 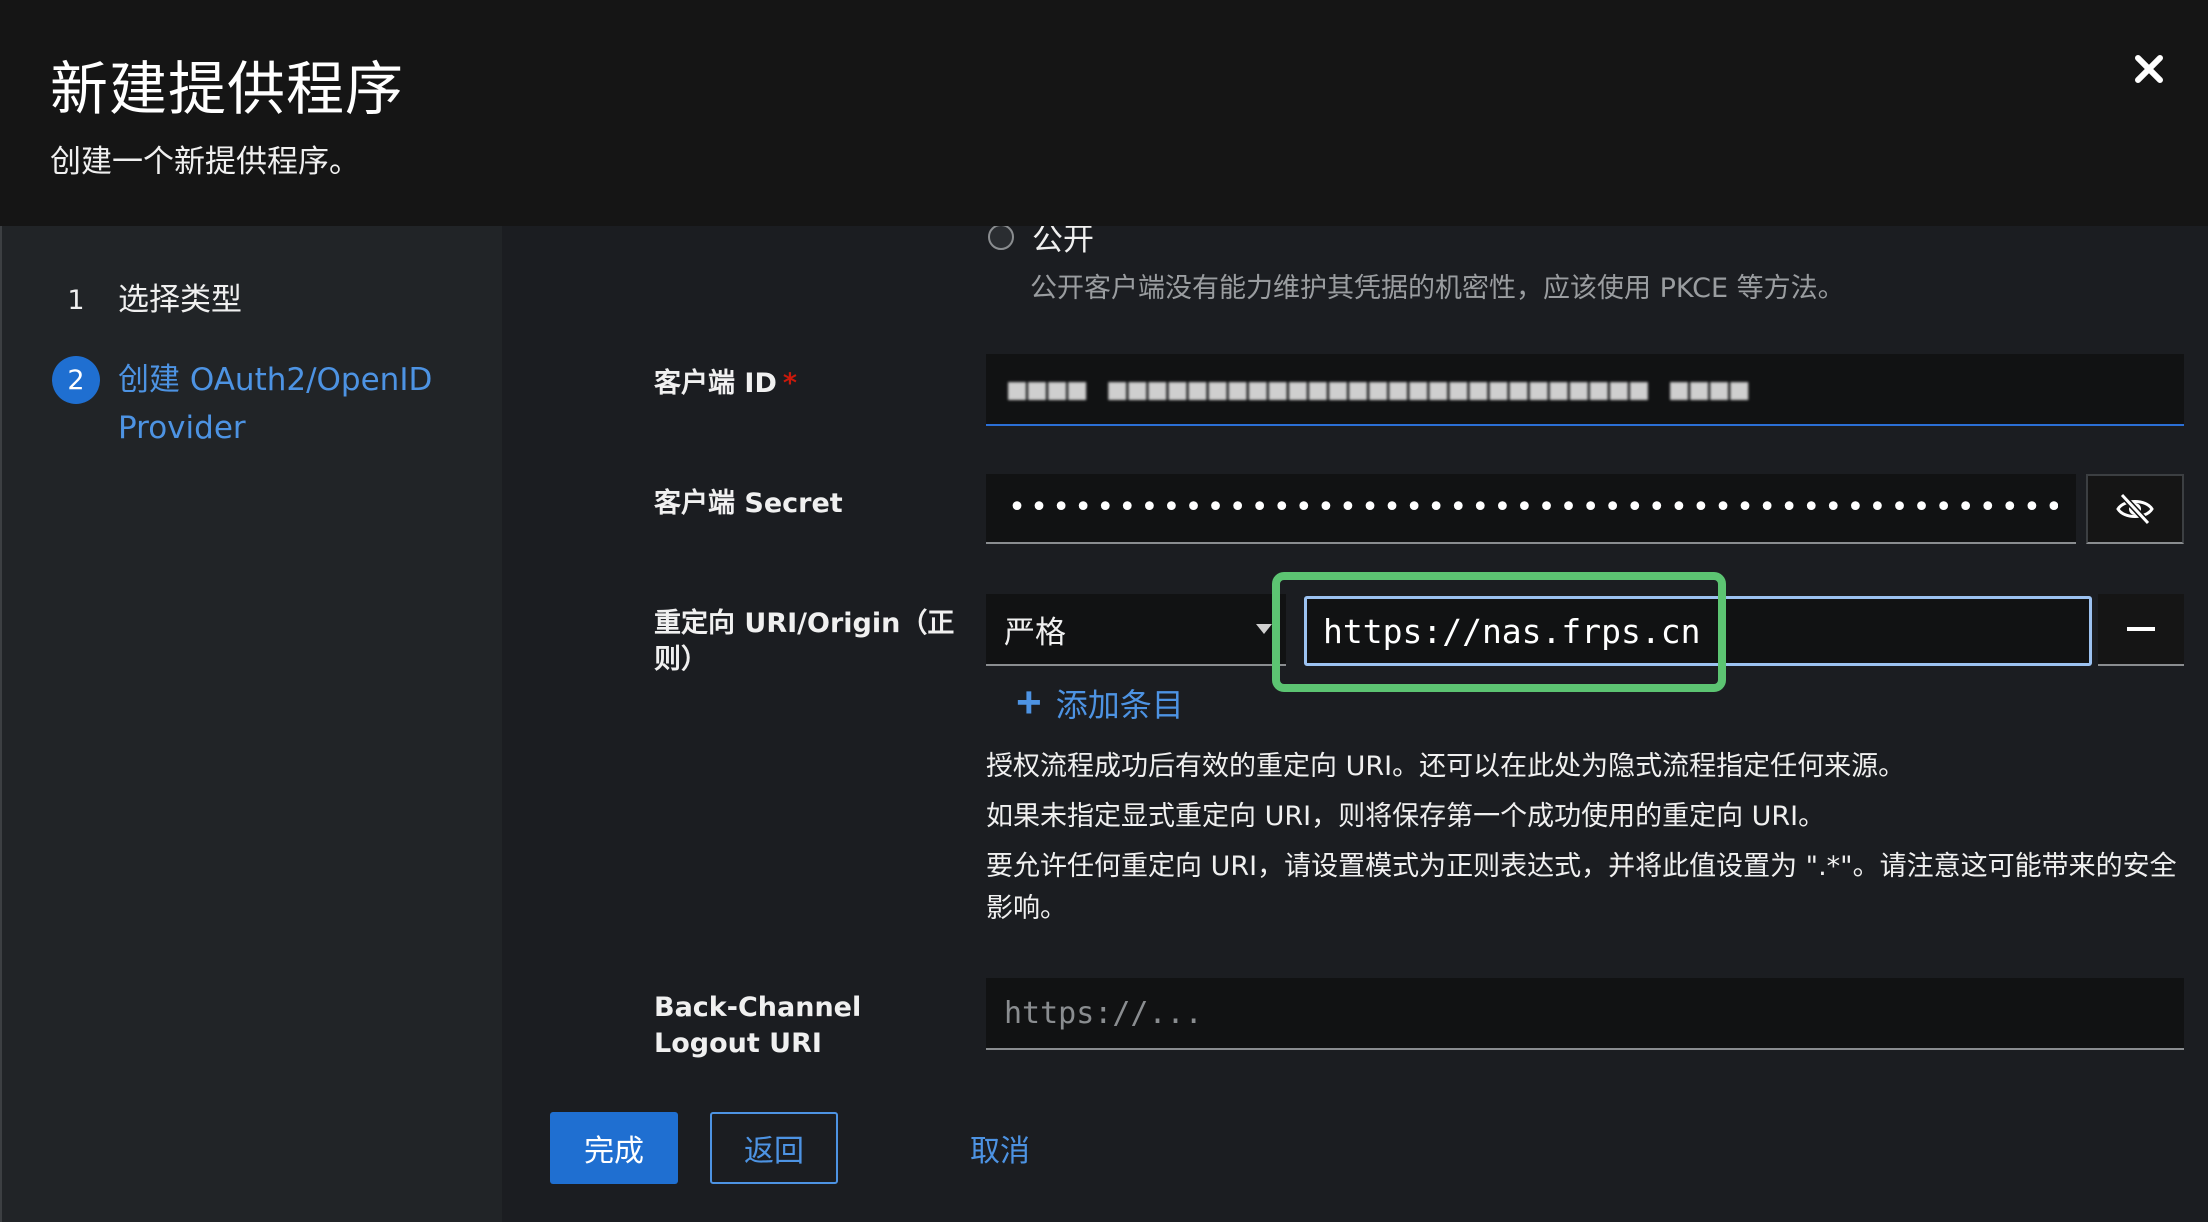 I want to click on add-entry-button: + 添加条目, so click(x=1100, y=703).